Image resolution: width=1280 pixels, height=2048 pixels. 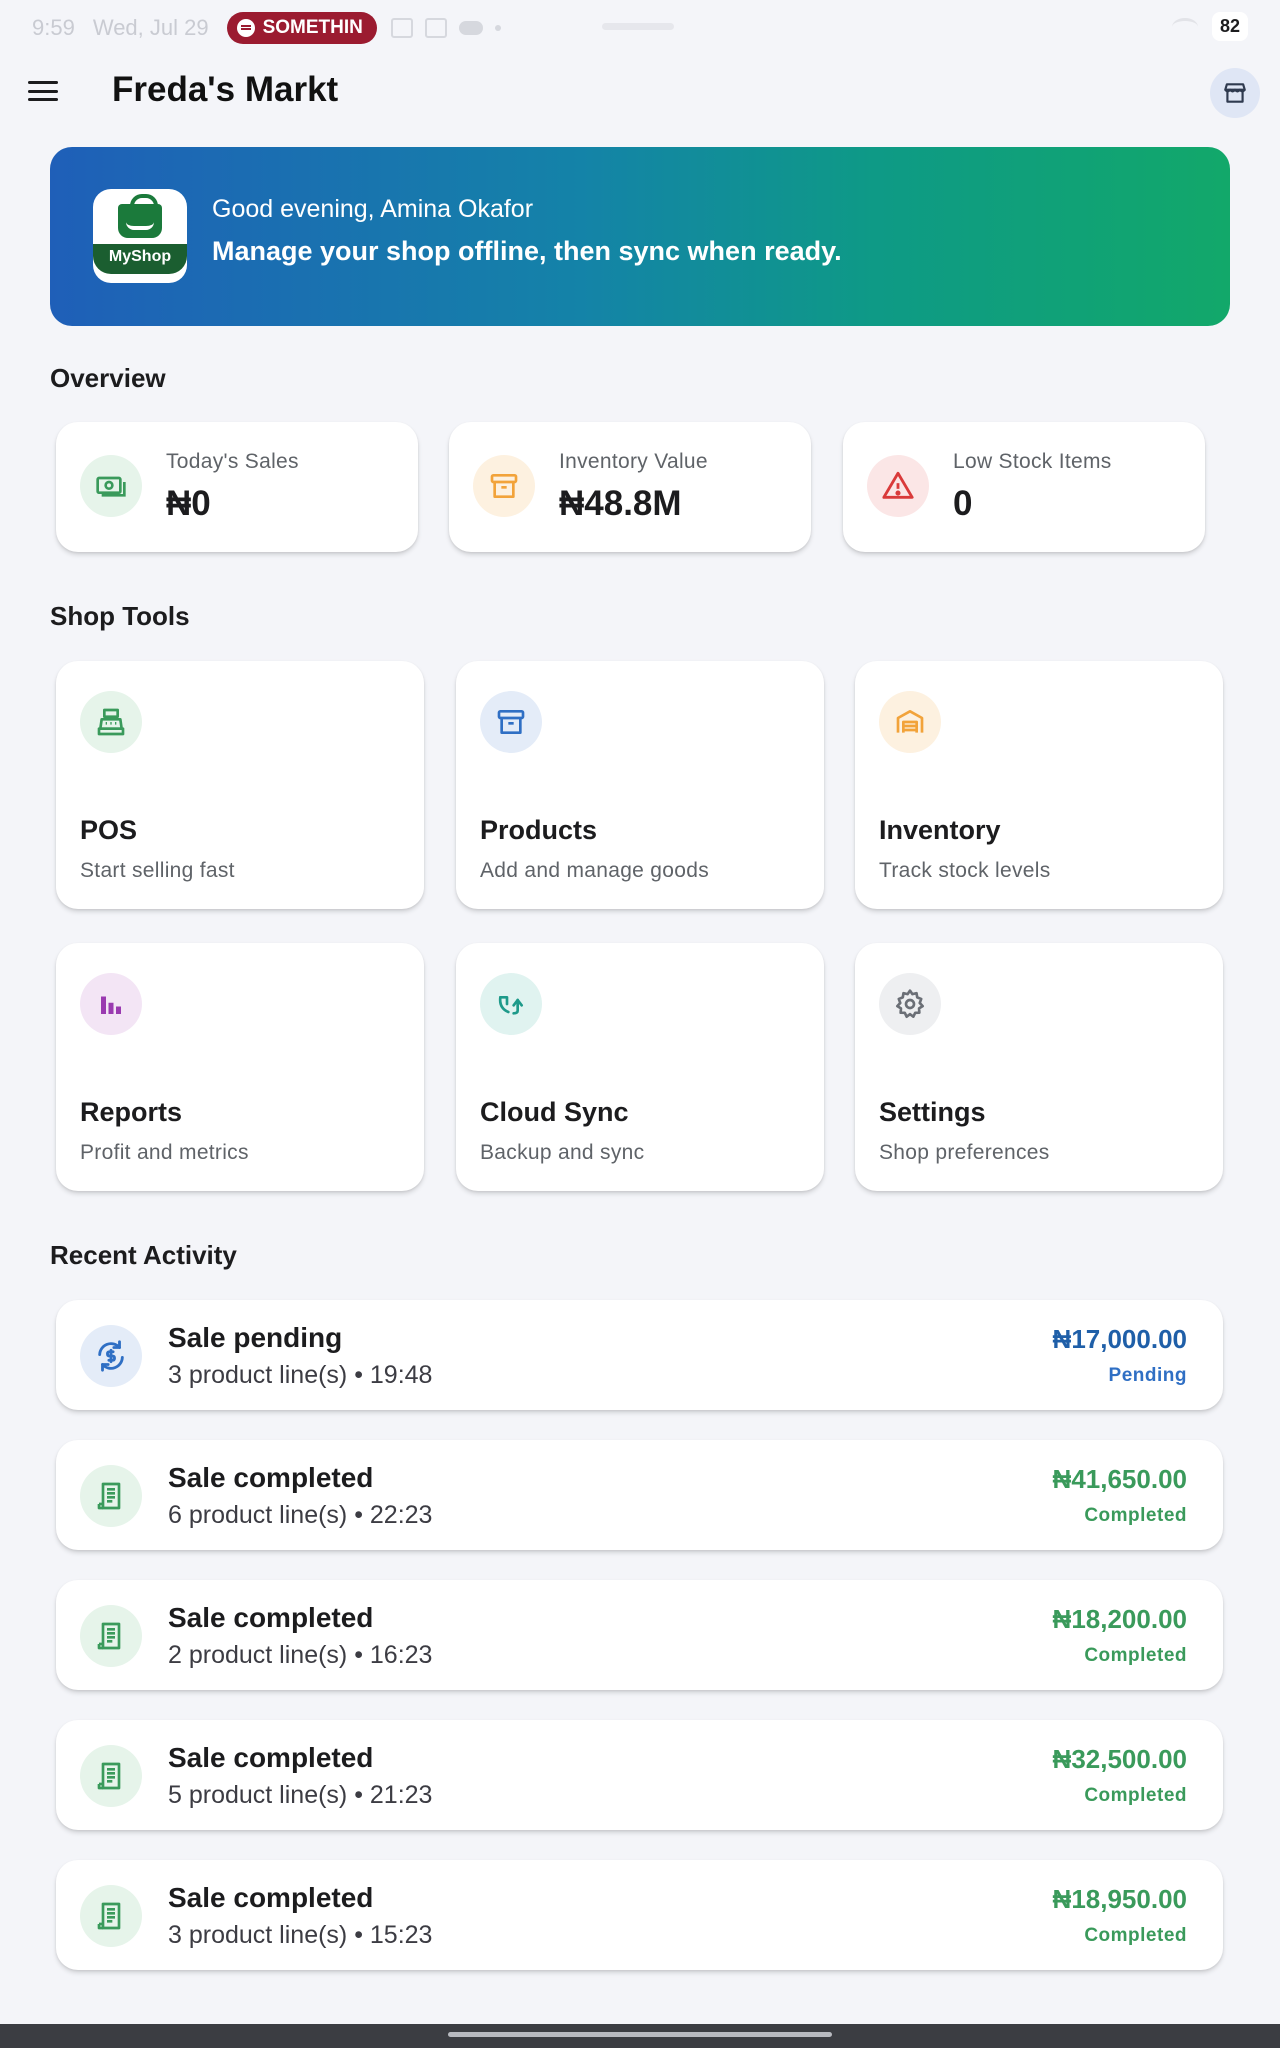 What do you see at coordinates (1032, 461) in the screenshot?
I see `stat-label: Low Stock Items` at bounding box center [1032, 461].